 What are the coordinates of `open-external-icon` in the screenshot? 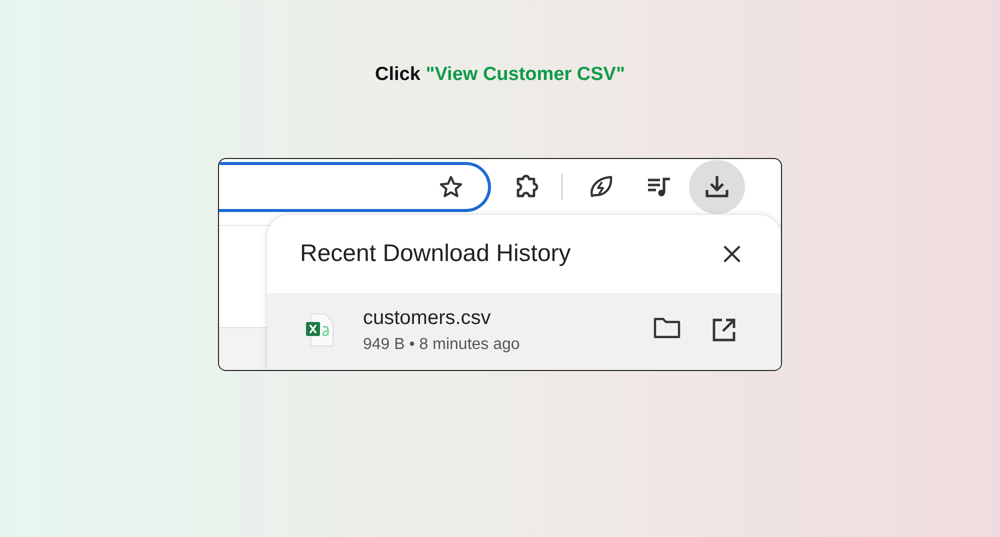 It's located at (724, 330).